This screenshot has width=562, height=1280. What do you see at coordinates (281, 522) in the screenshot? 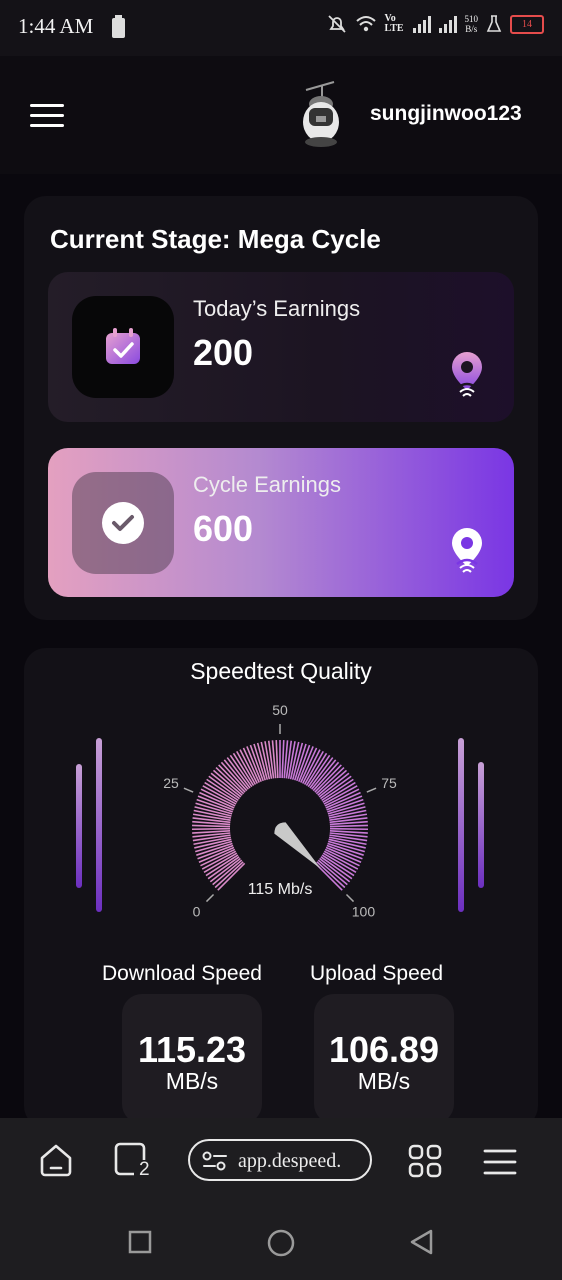
I see `cycle-earnings-card: Cycle Earnings 600` at bounding box center [281, 522].